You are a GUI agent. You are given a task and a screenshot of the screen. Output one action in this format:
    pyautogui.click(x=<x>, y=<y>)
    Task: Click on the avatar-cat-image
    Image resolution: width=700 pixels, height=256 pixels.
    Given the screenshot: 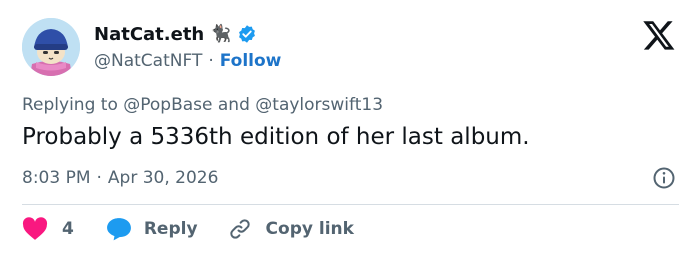 What is the action you would take?
    pyautogui.click(x=51, y=47)
    